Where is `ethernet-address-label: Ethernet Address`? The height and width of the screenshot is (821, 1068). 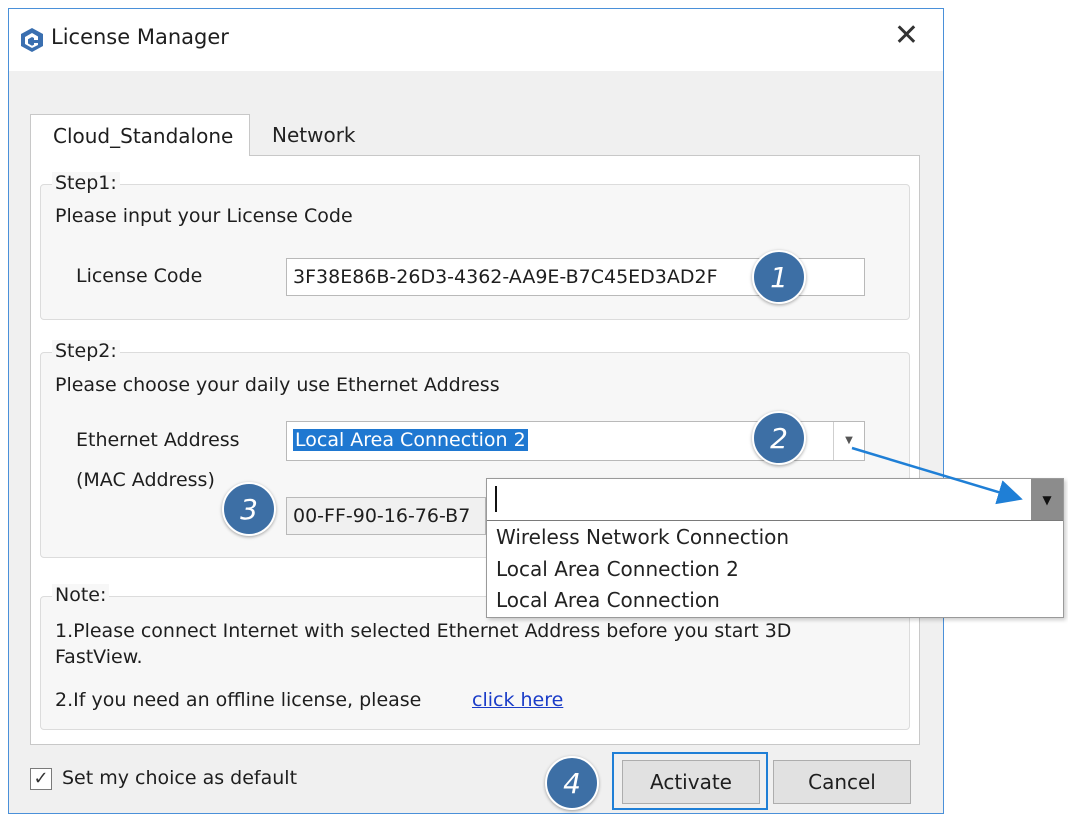 ethernet-address-label: Ethernet Address is located at coordinates (158, 440).